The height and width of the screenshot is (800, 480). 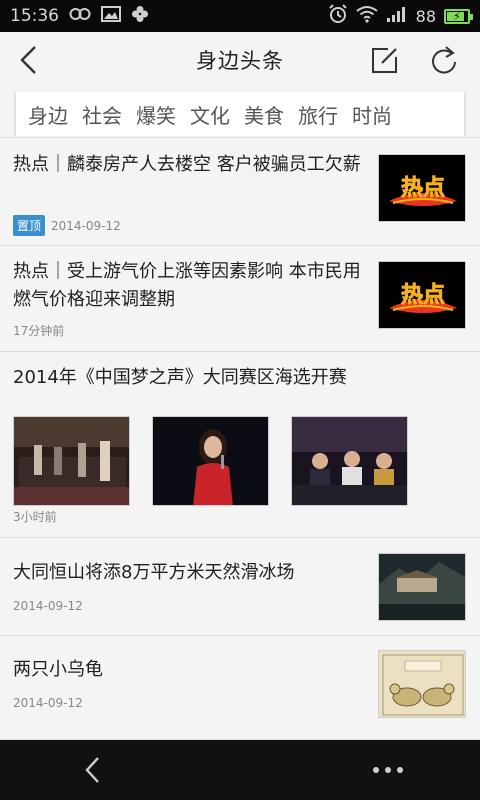 I want to click on tab-culture: 文化, so click(x=203, y=114).